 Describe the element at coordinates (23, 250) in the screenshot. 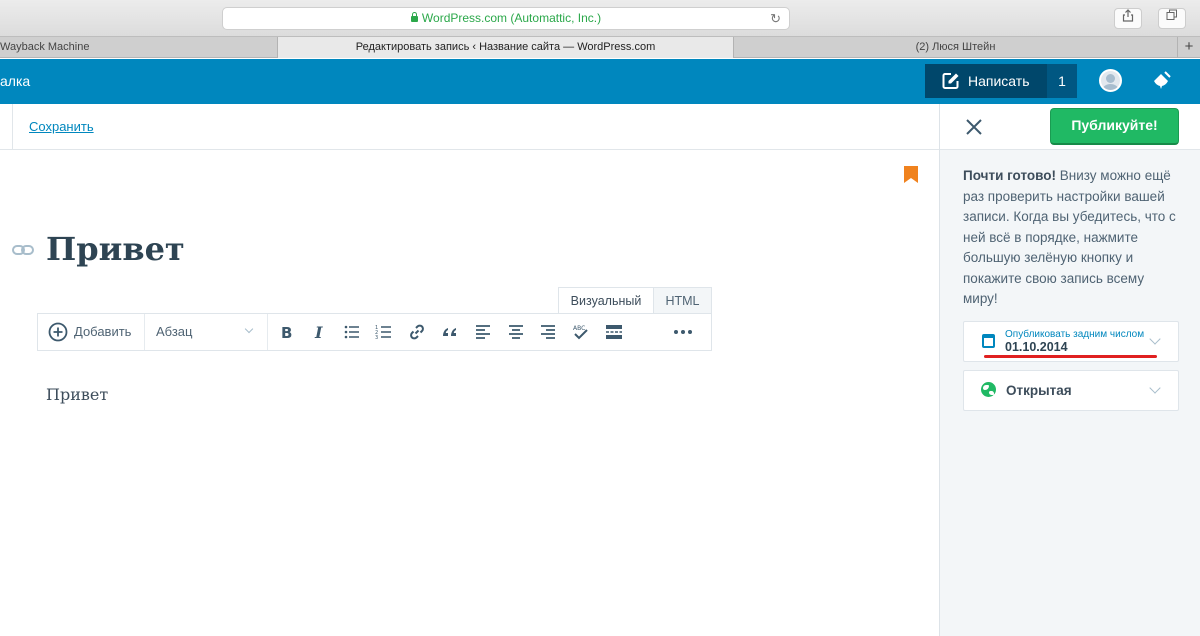

I see `permalink-icon` at that location.